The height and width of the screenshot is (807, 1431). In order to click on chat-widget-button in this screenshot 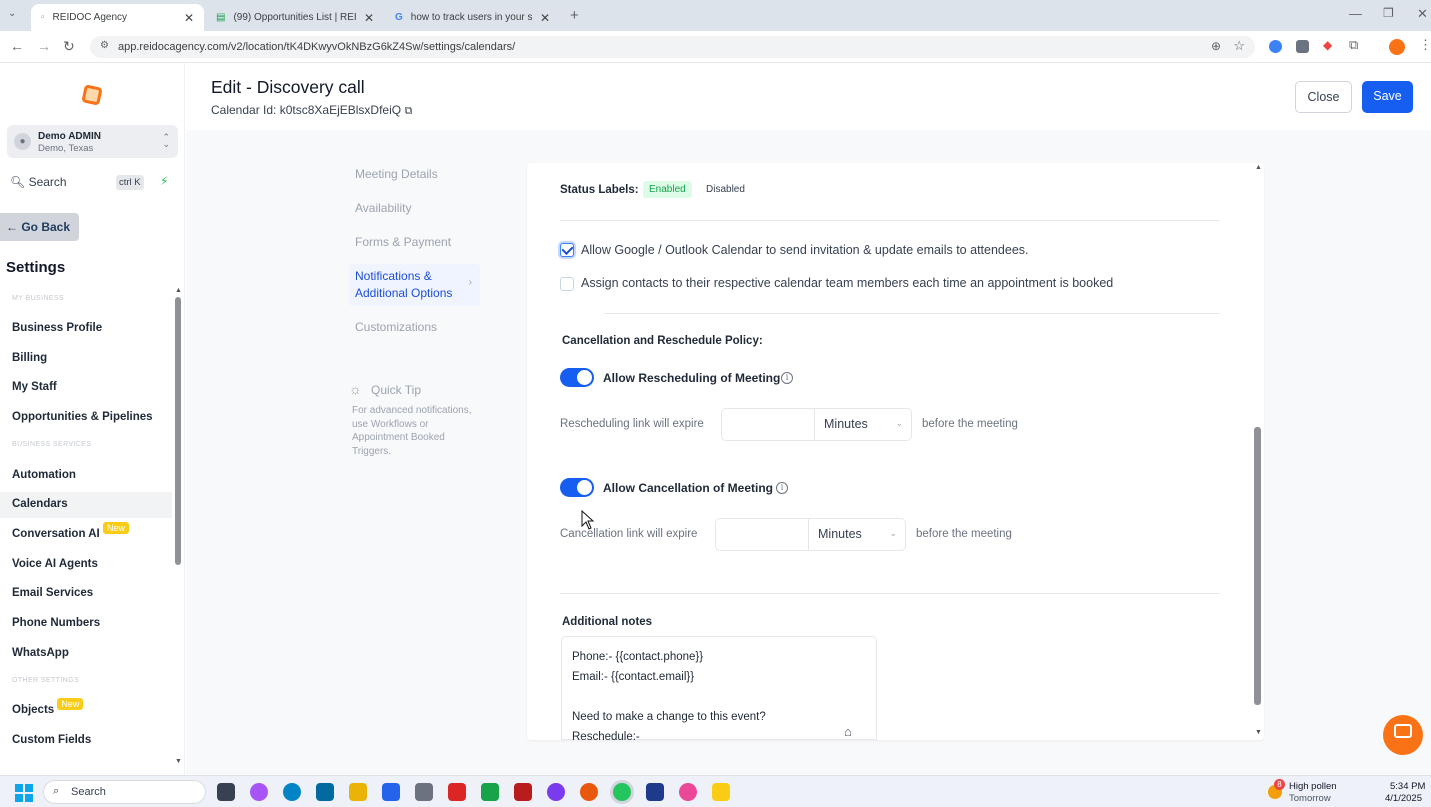, I will do `click(1403, 735)`.